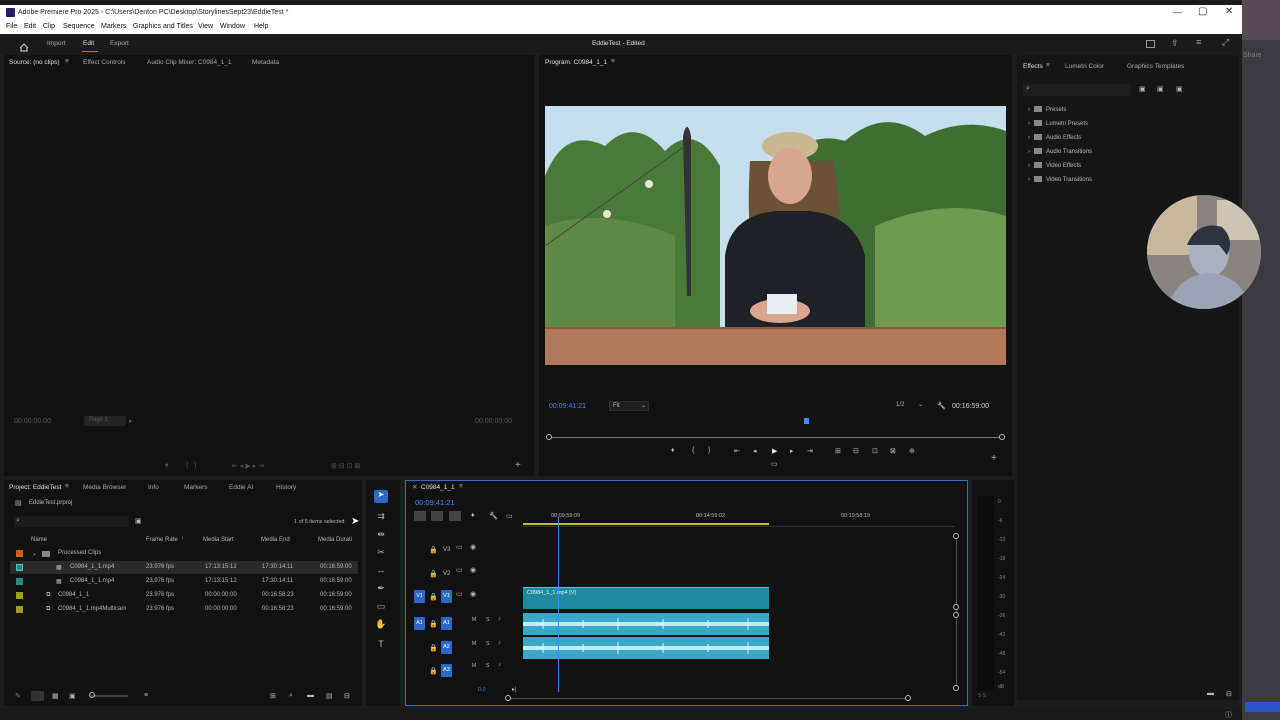 This screenshot has height=720, width=1280. What do you see at coordinates (286, 487) in the screenshot?
I see `tab-history: History` at bounding box center [286, 487].